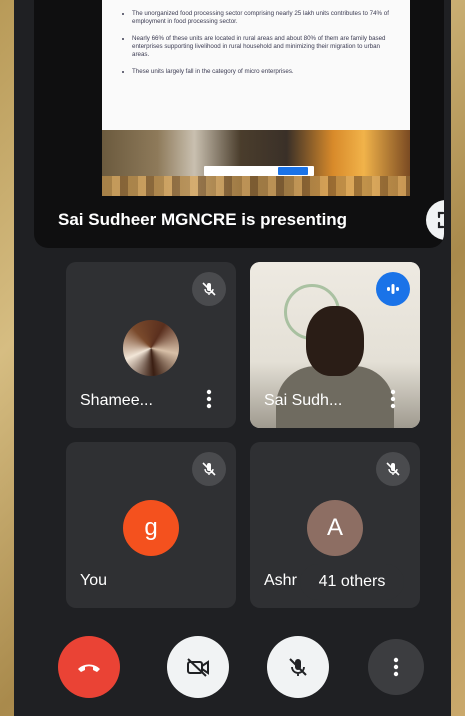 The width and height of the screenshot is (465, 716). Describe the element at coordinates (256, 163) in the screenshot. I see `slide-photo-strip` at that location.